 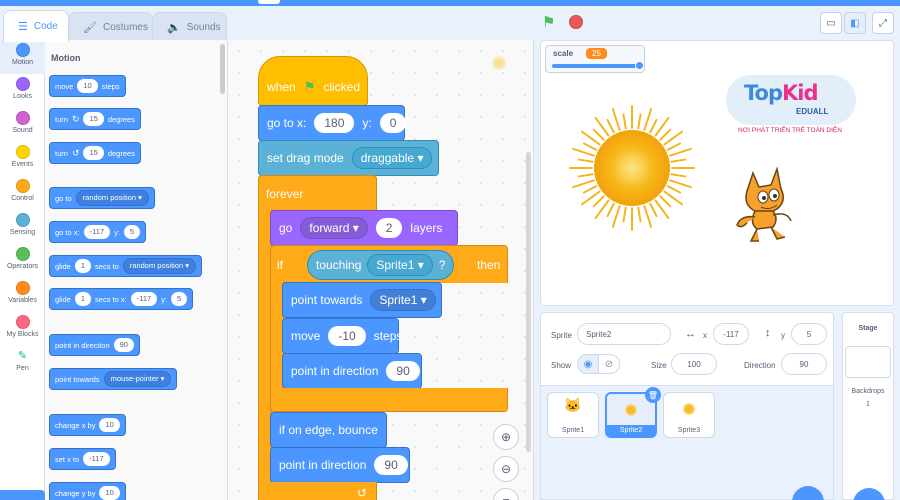 What do you see at coordinates (596, 66) in the screenshot?
I see `monitor-slider-track` at bounding box center [596, 66].